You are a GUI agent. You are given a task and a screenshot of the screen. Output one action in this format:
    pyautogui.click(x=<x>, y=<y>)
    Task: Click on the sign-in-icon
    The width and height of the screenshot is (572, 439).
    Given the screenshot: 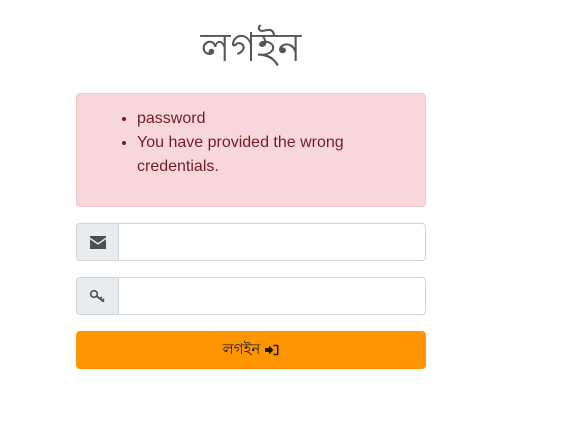 What is the action you would take?
    pyautogui.click(x=272, y=350)
    